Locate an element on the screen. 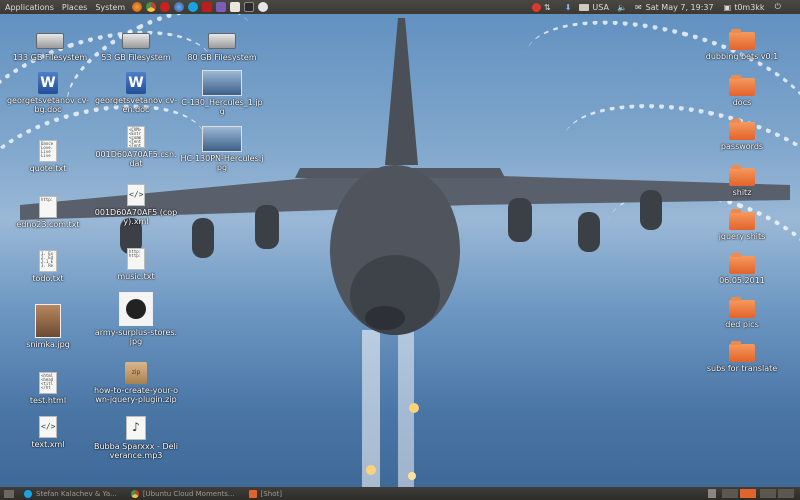 This screenshot has height=500, width=800. file-icon: army-surplus-stores.jpg is located at coordinates (136, 319).